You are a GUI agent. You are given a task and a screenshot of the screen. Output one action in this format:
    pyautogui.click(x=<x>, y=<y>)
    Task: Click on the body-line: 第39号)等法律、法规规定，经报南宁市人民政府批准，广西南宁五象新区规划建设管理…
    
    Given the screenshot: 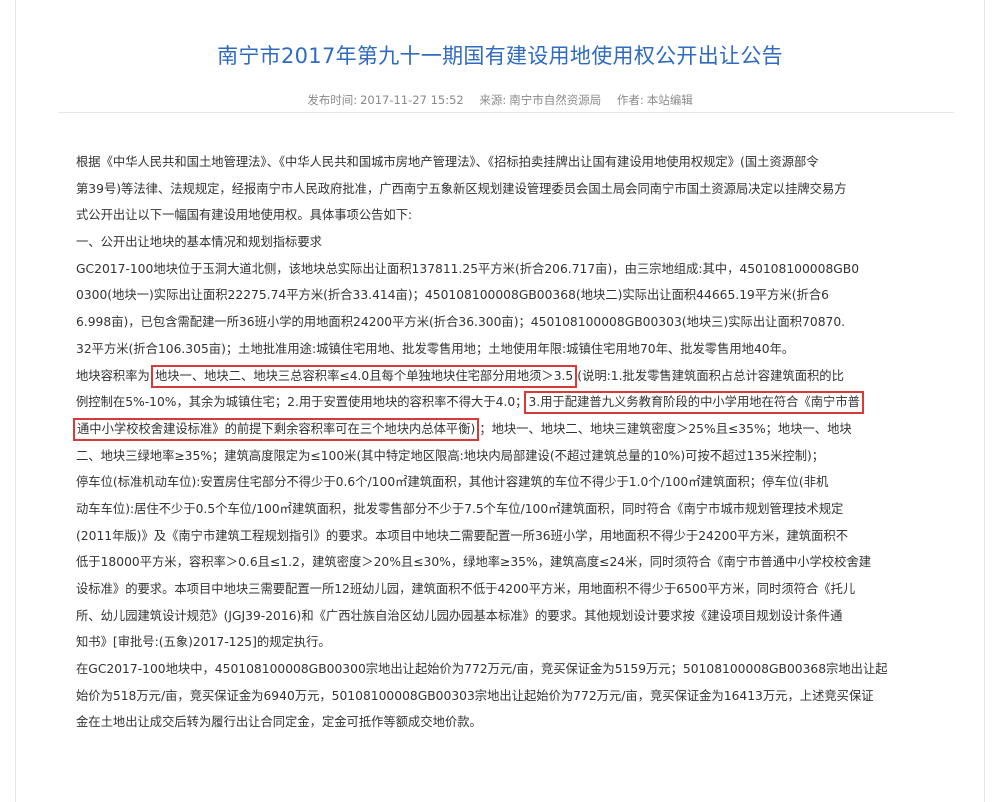 What is the action you would take?
    pyautogui.click(x=461, y=188)
    